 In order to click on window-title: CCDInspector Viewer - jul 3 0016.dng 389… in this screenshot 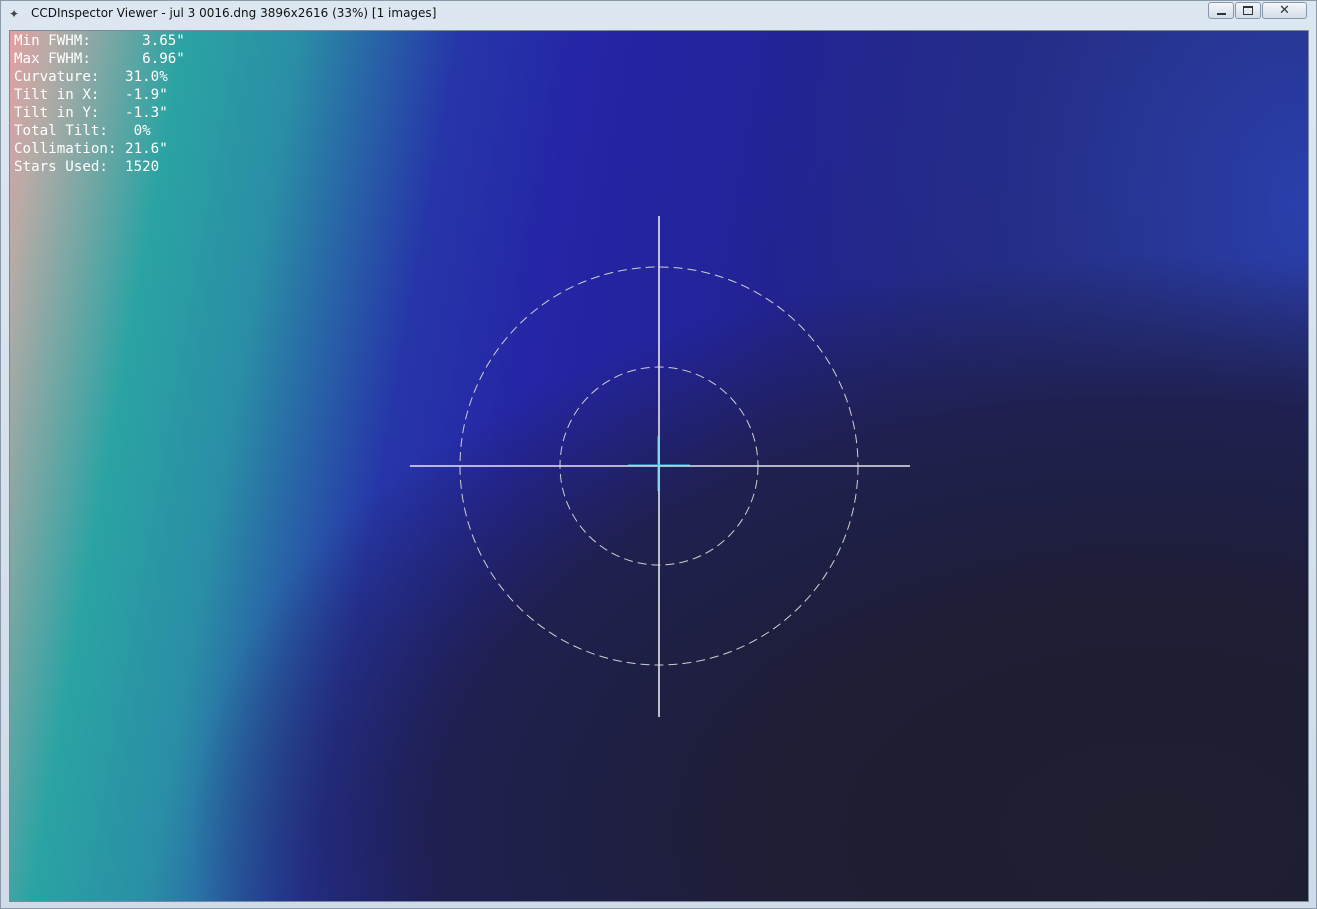, I will do `click(234, 13)`.